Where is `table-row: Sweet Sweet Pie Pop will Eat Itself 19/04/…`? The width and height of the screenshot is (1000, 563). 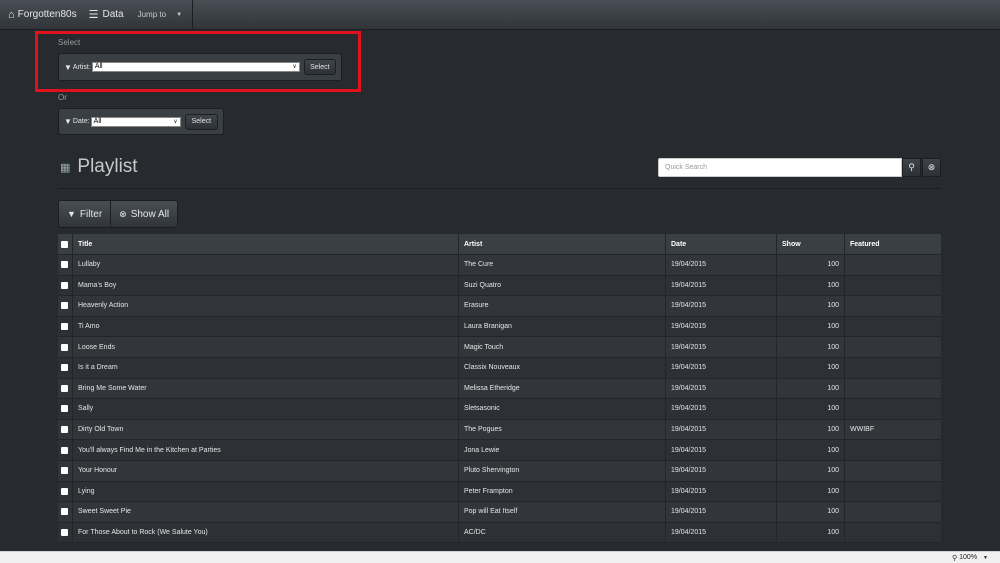 table-row: Sweet Sweet Pie Pop will Eat Itself 19/04/… is located at coordinates (499, 512).